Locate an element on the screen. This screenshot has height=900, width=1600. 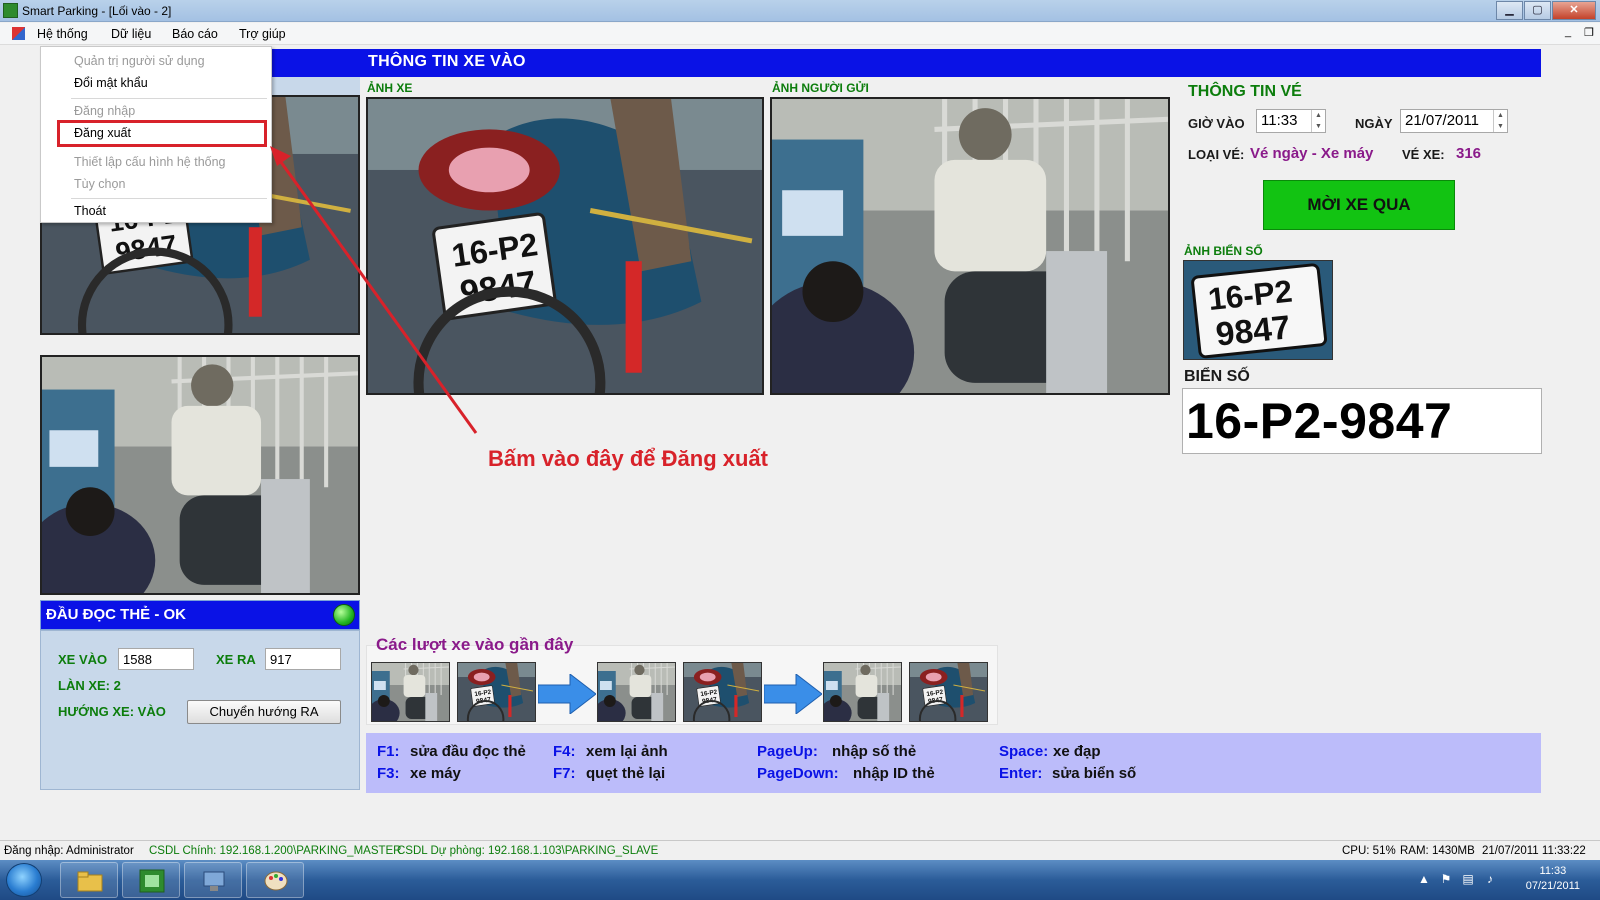
shortcut-desc: xe máy is located at coordinates (435, 773).